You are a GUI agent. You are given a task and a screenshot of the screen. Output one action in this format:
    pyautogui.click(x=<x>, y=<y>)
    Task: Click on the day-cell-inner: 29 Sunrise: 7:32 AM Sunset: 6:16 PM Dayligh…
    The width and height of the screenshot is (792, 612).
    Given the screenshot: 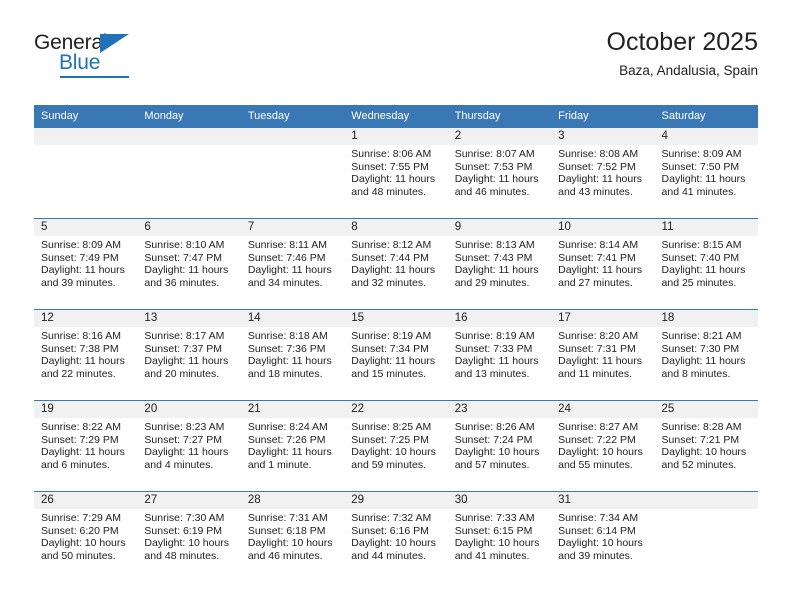 What is the action you would take?
    pyautogui.click(x=396, y=537)
    